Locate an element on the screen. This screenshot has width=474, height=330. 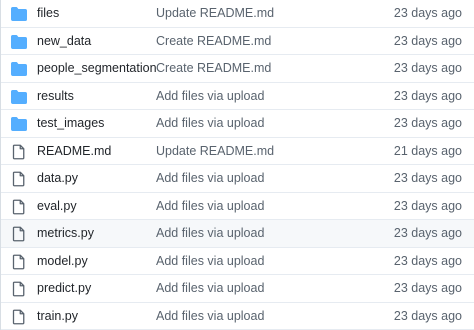
file-name-link: test_images is located at coordinates (70, 123).